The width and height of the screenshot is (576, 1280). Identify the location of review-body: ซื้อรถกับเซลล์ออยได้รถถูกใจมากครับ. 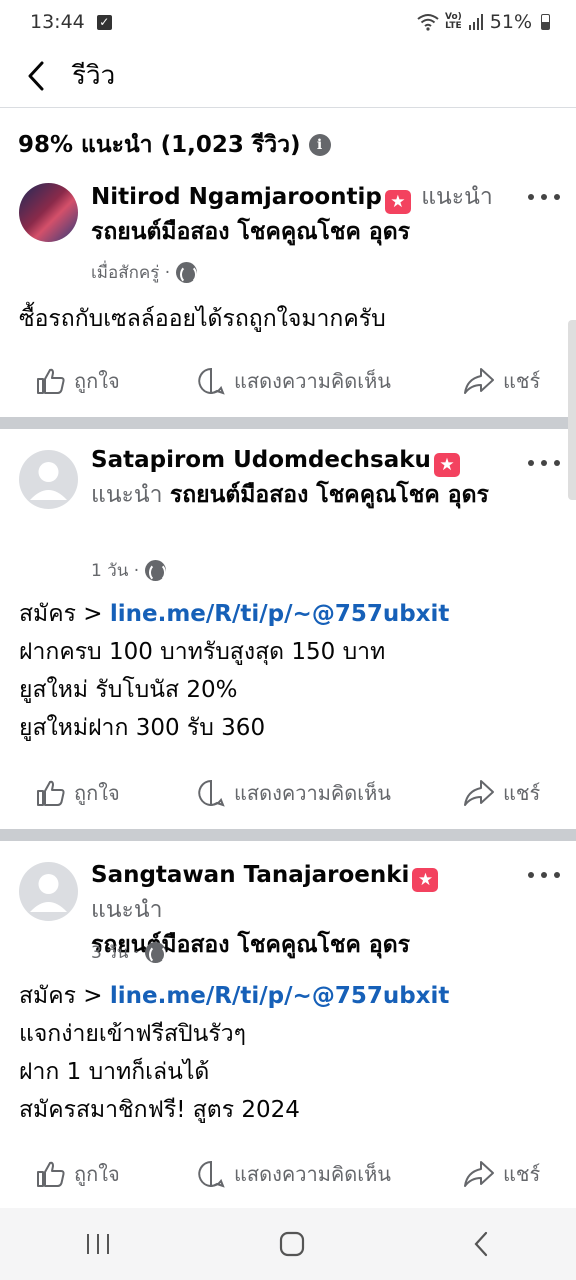
(289, 319).